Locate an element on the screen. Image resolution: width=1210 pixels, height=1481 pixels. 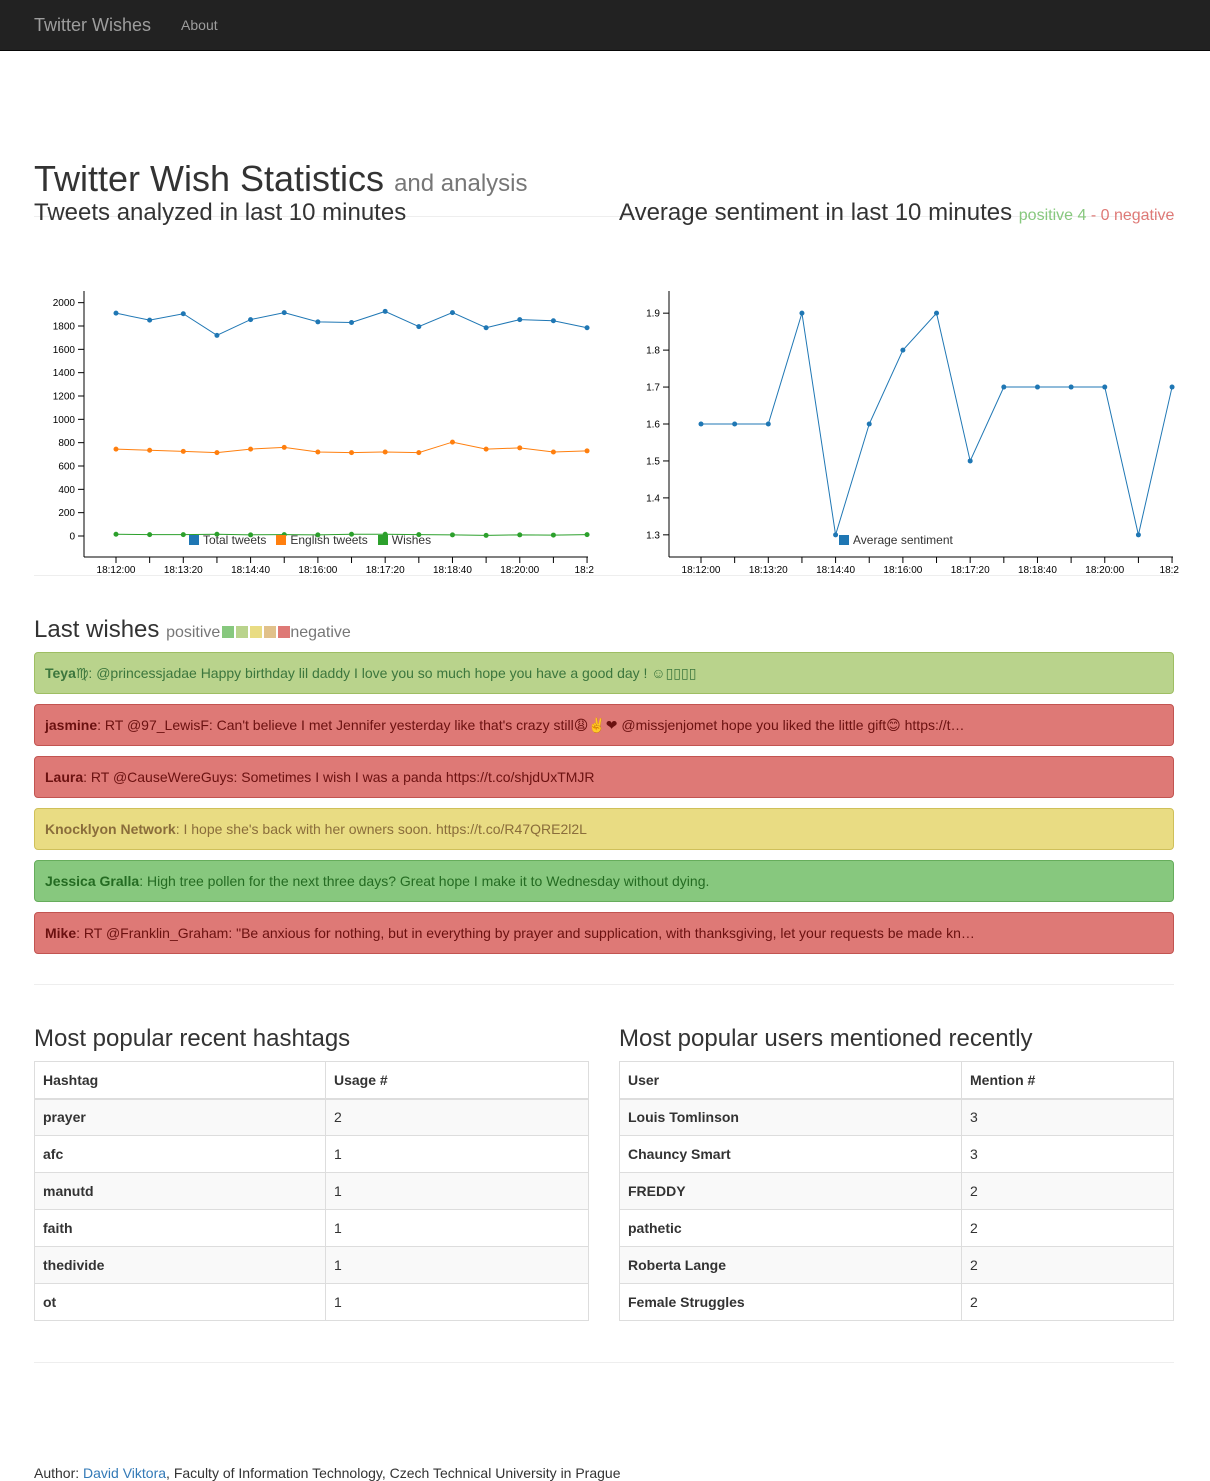
divider is located at coordinates (604, 575).